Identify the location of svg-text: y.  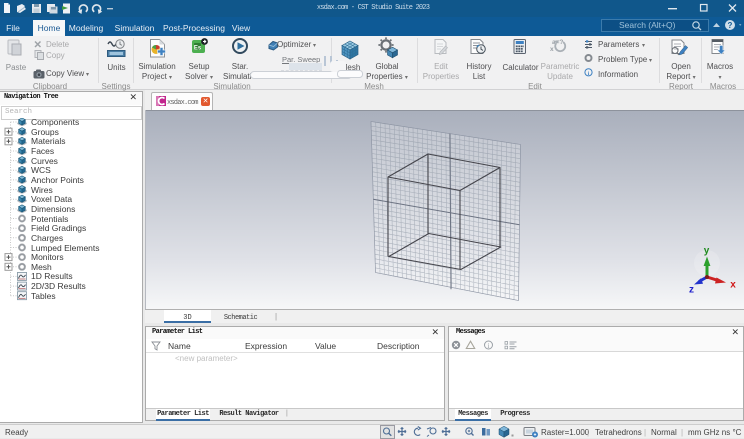
(707, 251).